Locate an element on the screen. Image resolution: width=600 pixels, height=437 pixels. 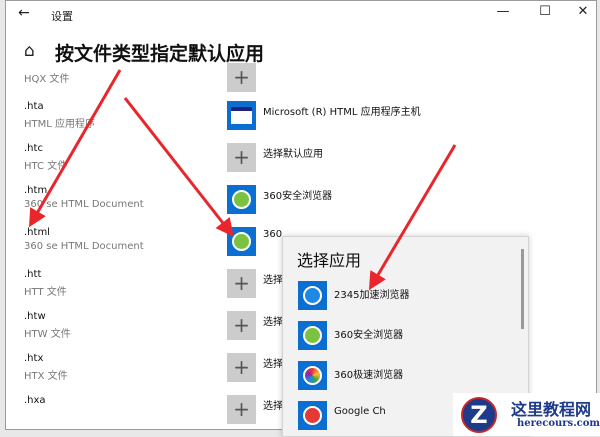
watermark-logo-icon: Z is located at coordinates (479, 415).